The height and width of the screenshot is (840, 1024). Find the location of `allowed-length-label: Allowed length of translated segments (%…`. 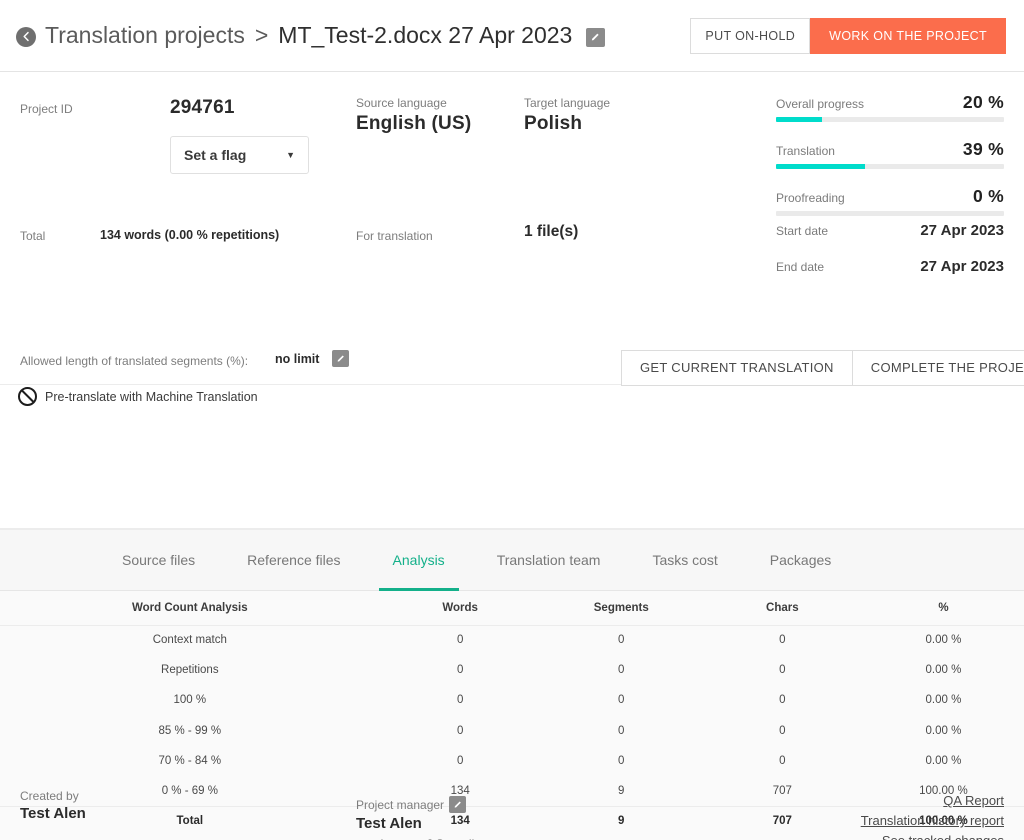

allowed-length-label: Allowed length of translated segments (%… is located at coordinates (134, 361).